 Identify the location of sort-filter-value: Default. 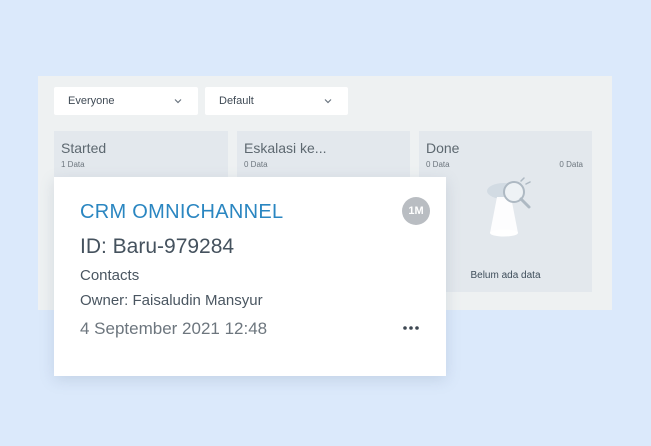
(236, 101).